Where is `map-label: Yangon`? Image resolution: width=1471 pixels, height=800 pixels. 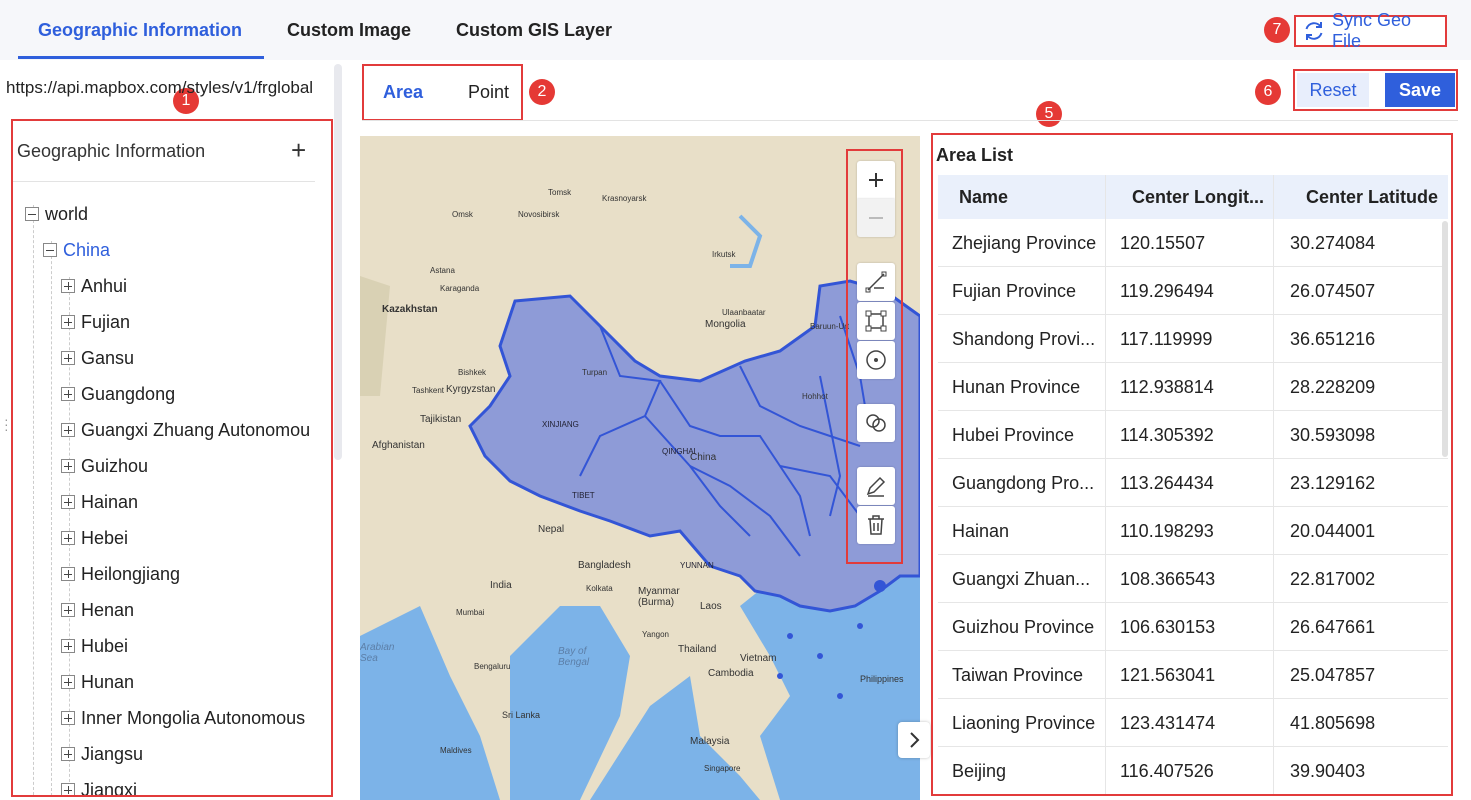 map-label: Yangon is located at coordinates (655, 634).